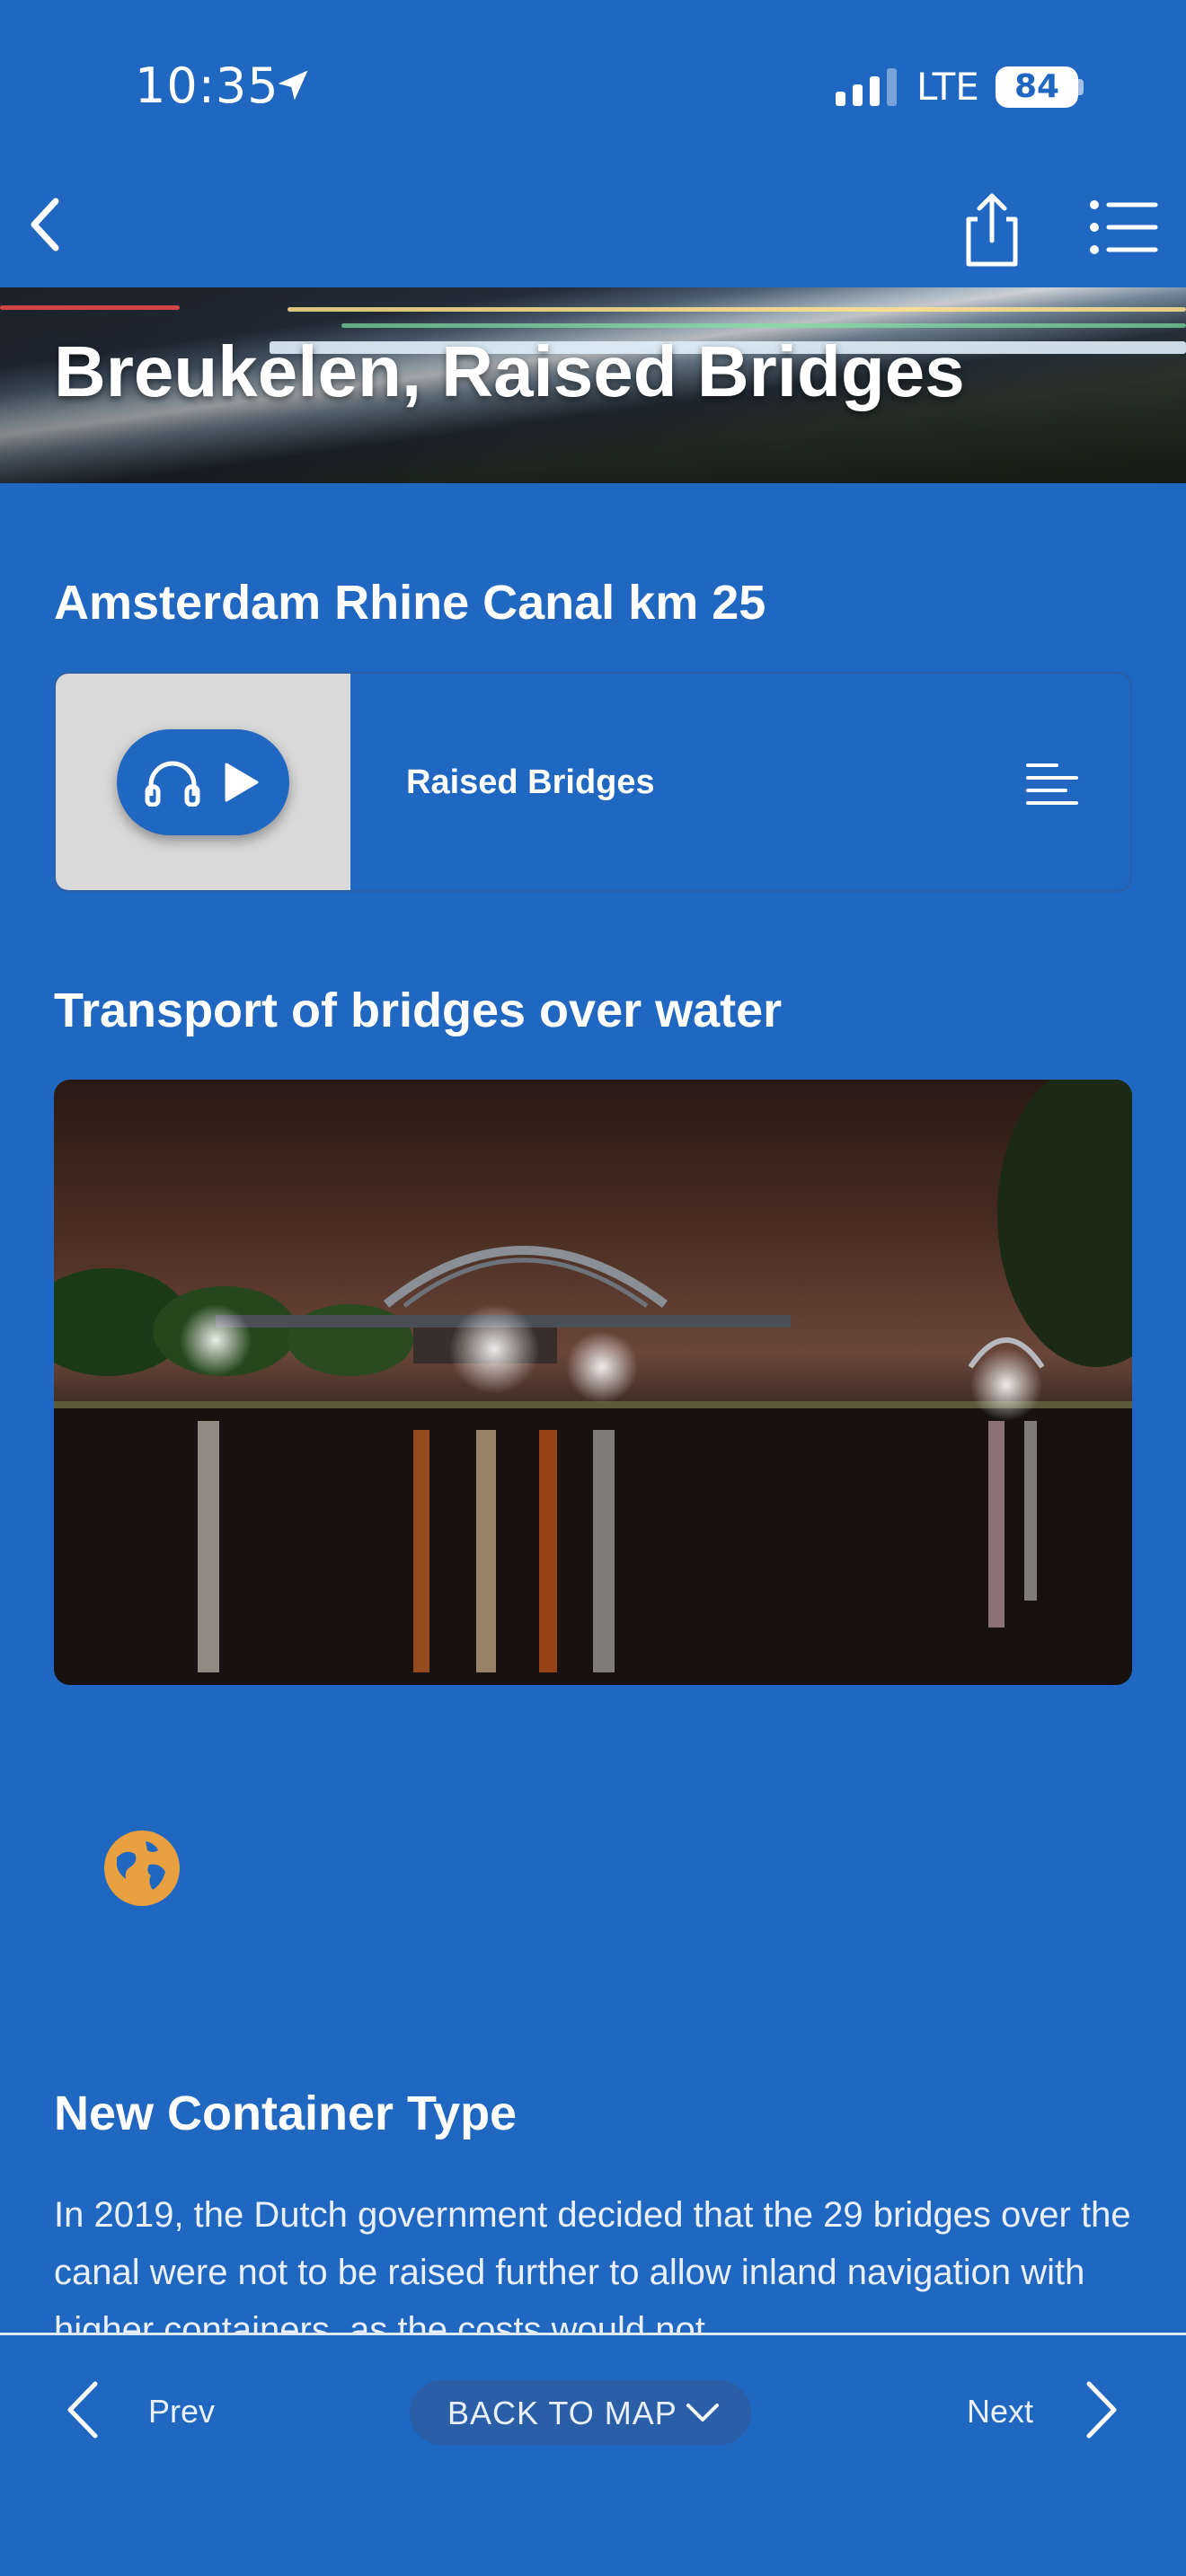 This screenshot has height=2576, width=1186. What do you see at coordinates (207, 85) in the screenshot?
I see `status-time: 10:35` at bounding box center [207, 85].